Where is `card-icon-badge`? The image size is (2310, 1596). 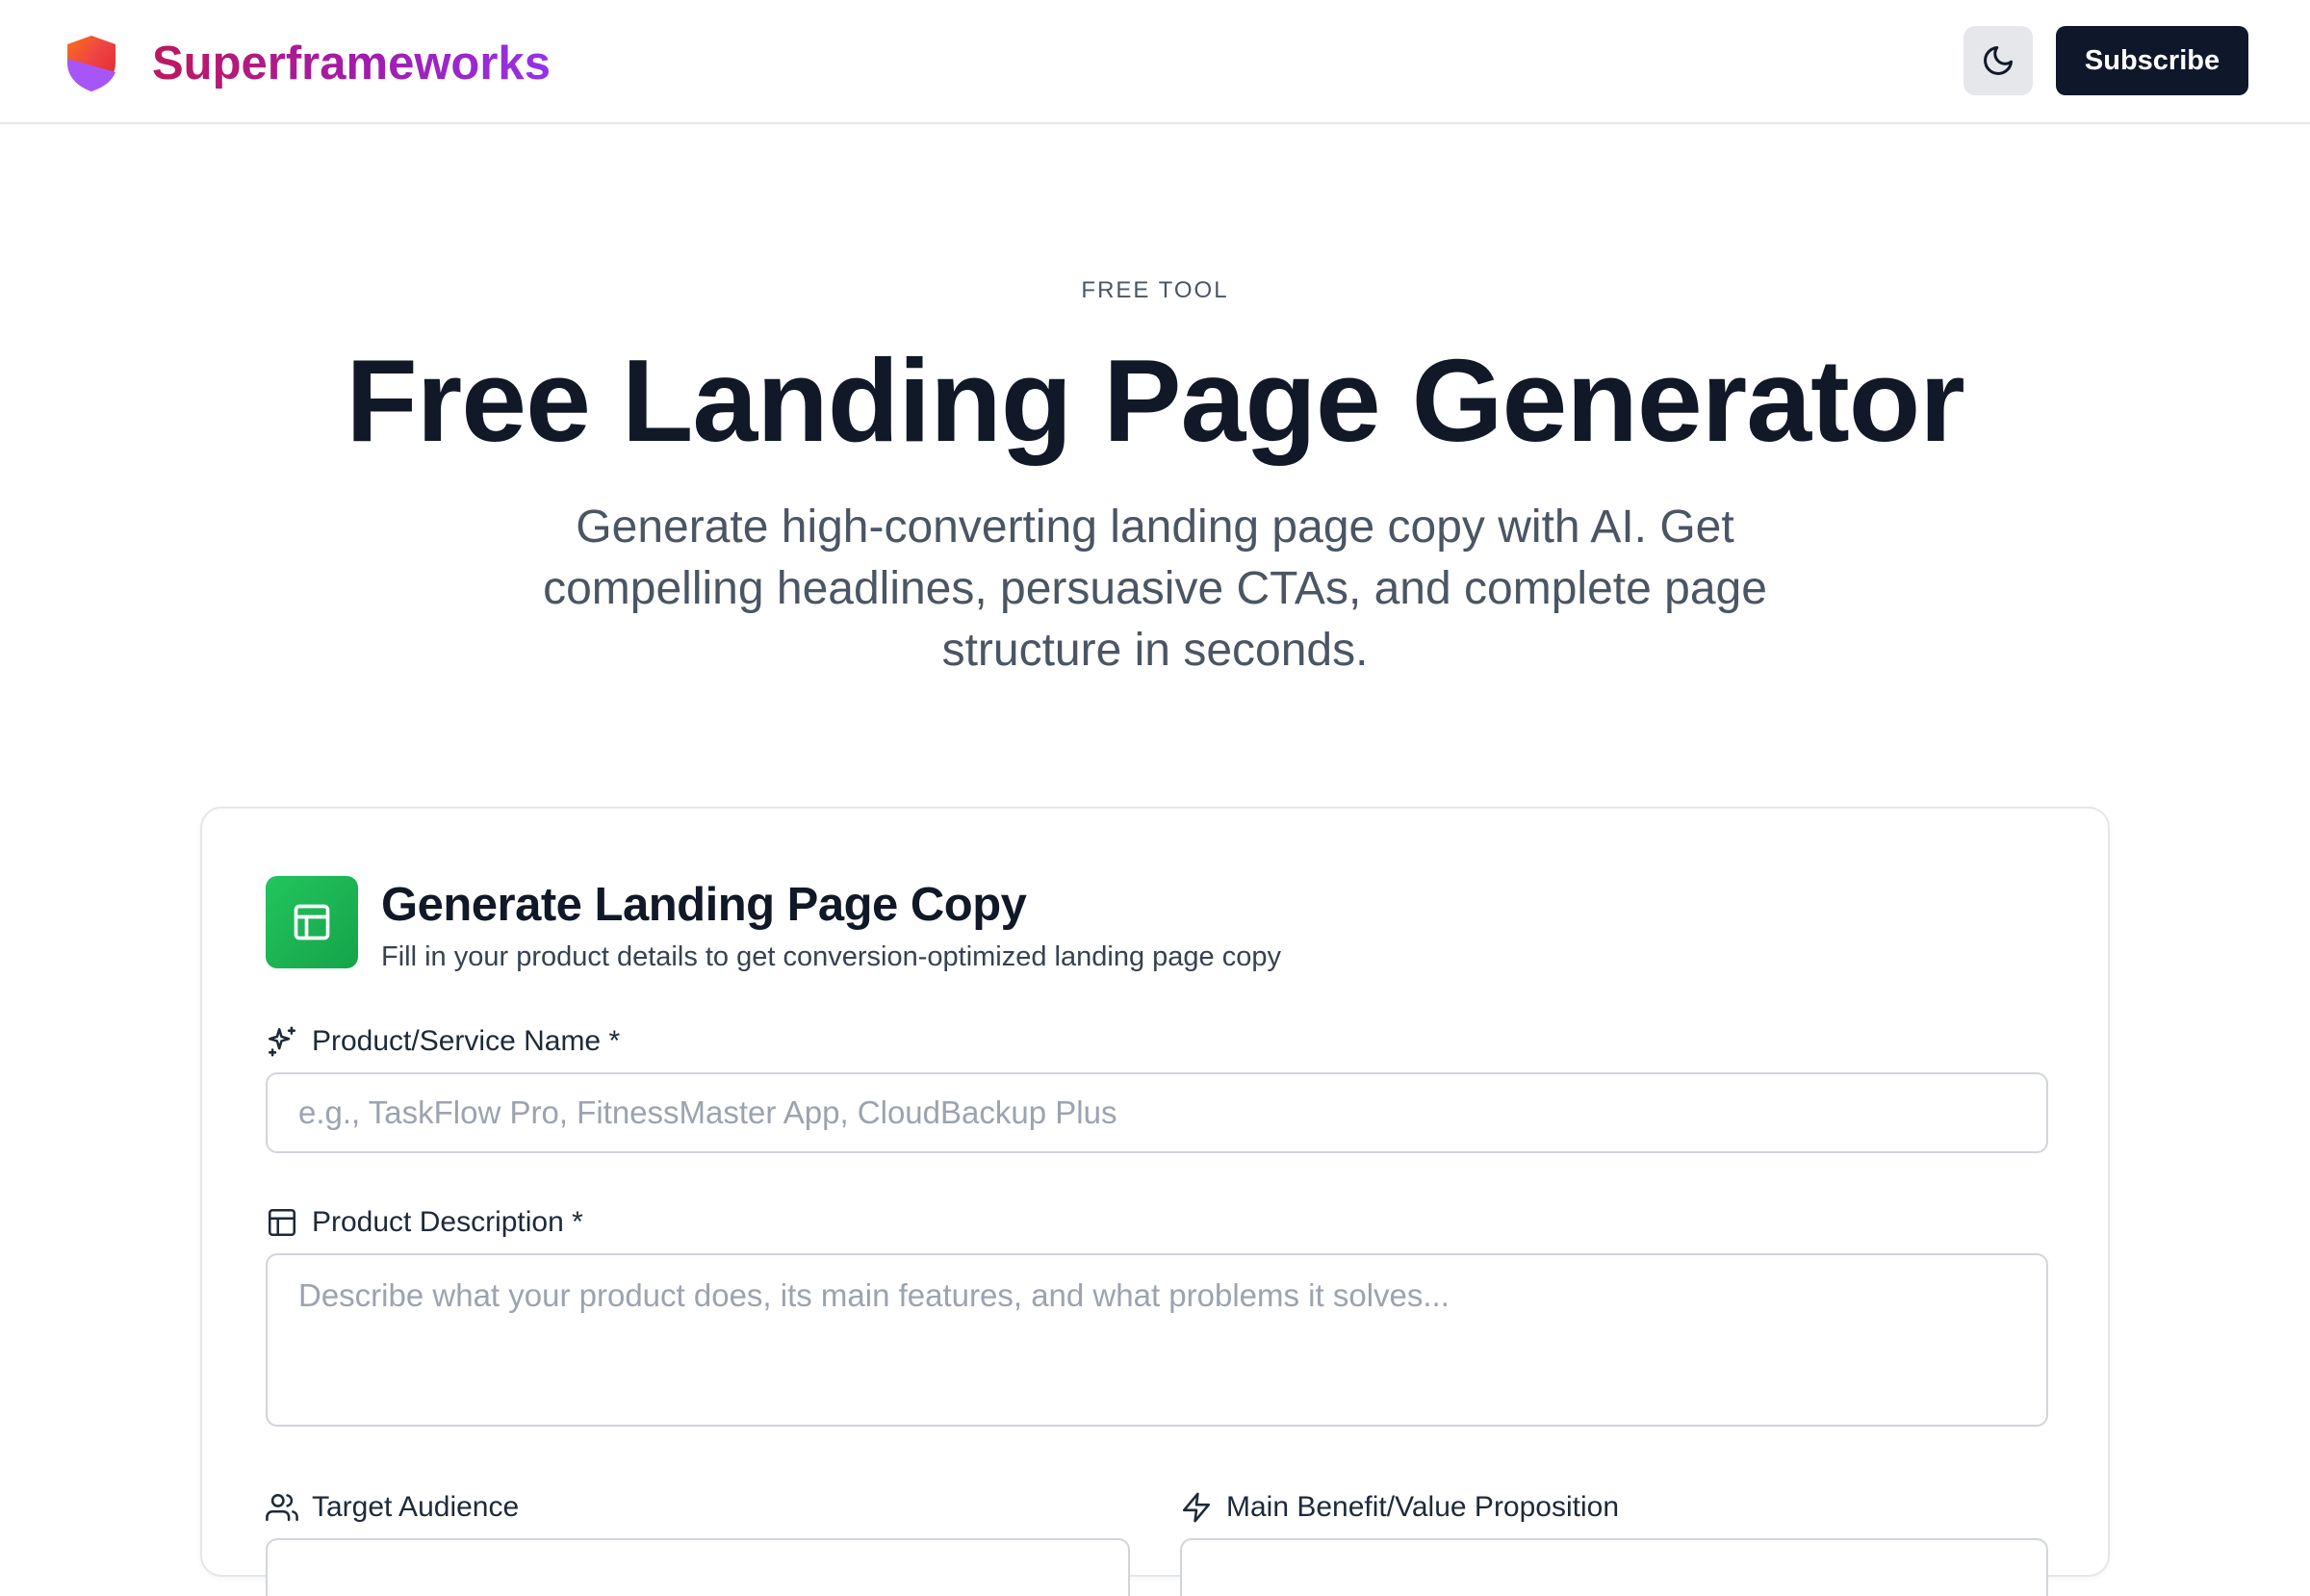 card-icon-badge is located at coordinates (312, 922).